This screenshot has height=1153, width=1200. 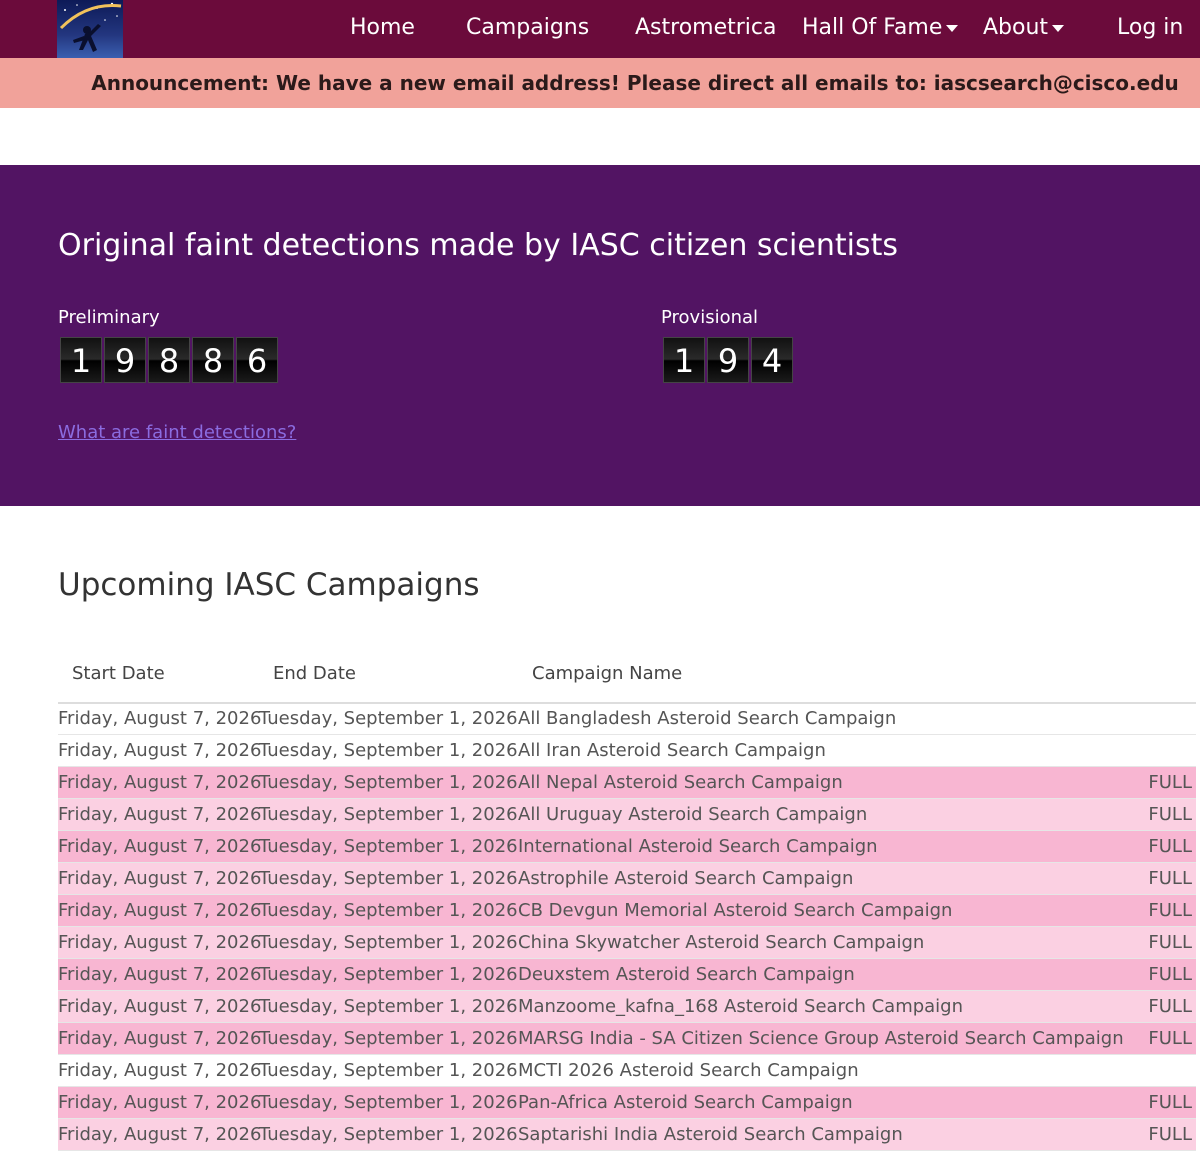 I want to click on nav-about: About, so click(x=1024, y=28).